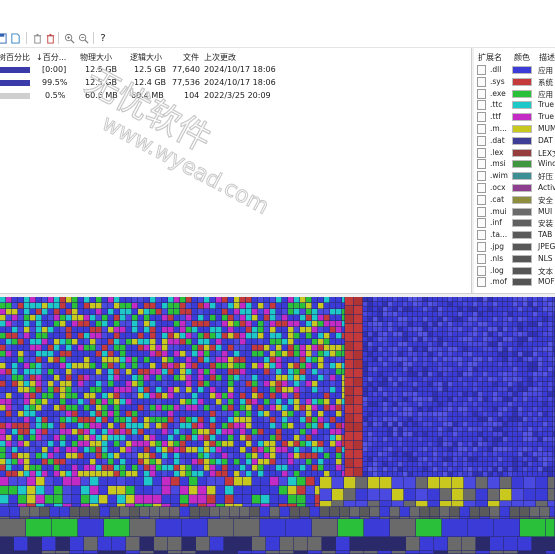 Image resolution: width=555 pixels, height=554 pixels. I want to click on column-header-files: 文件, so click(191, 57).